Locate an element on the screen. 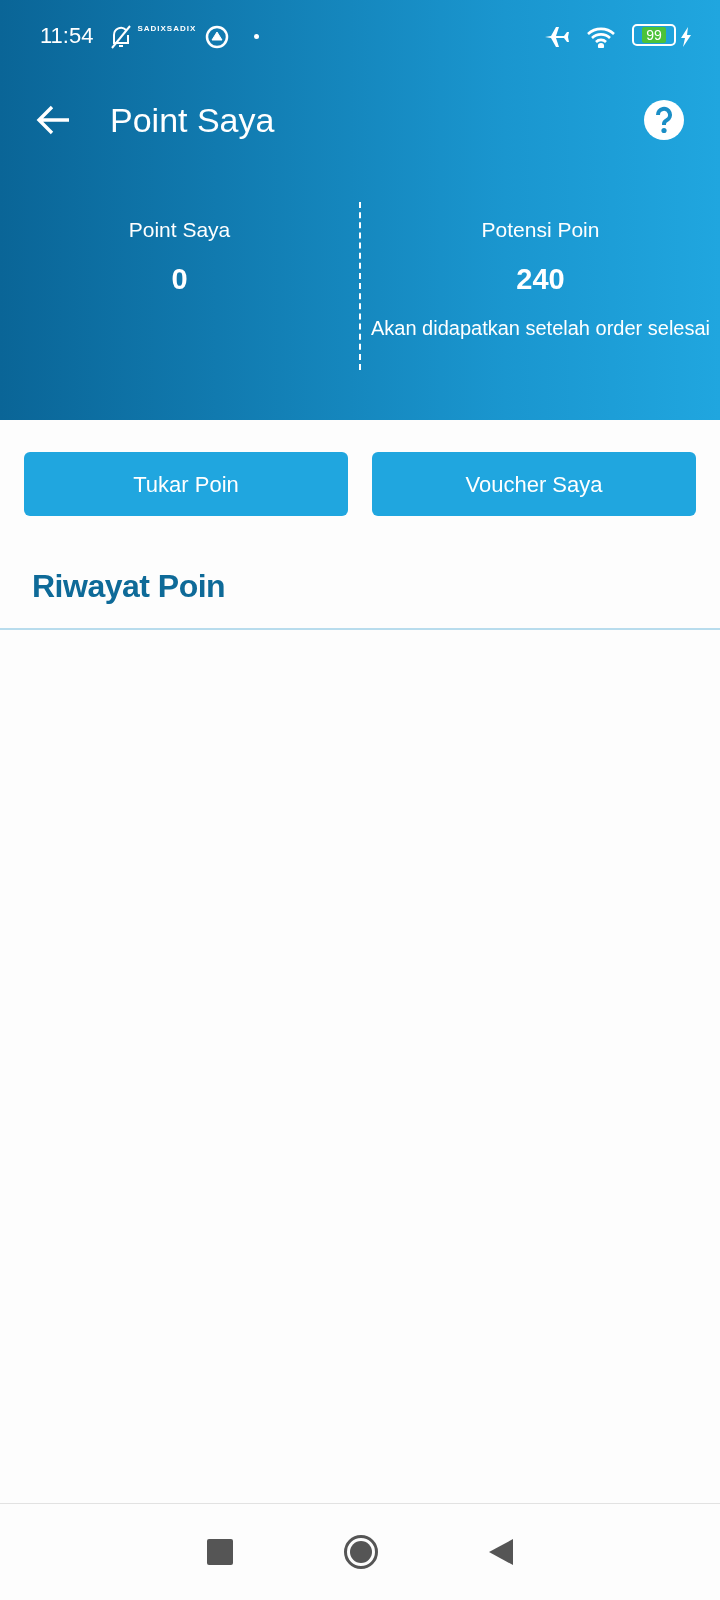 The height and width of the screenshot is (1600, 720). dot-icon is located at coordinates (257, 37).